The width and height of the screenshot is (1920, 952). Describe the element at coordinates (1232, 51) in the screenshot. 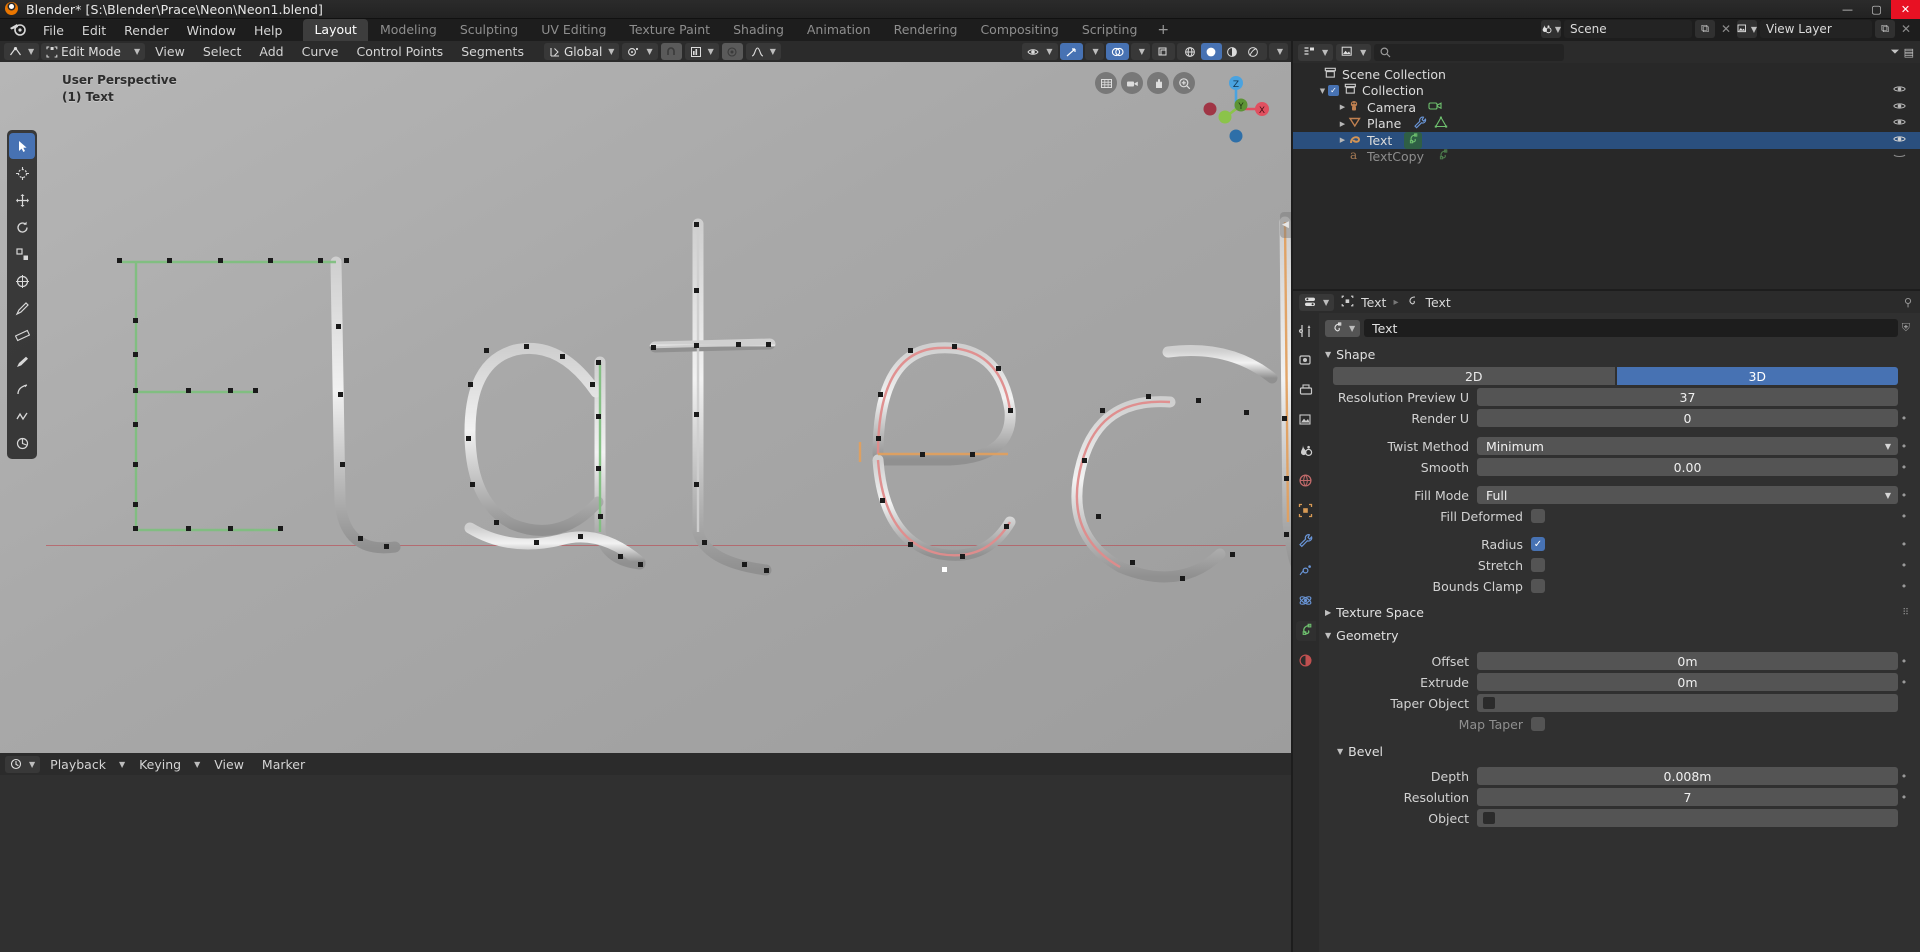

I see `shading-material-icon` at that location.